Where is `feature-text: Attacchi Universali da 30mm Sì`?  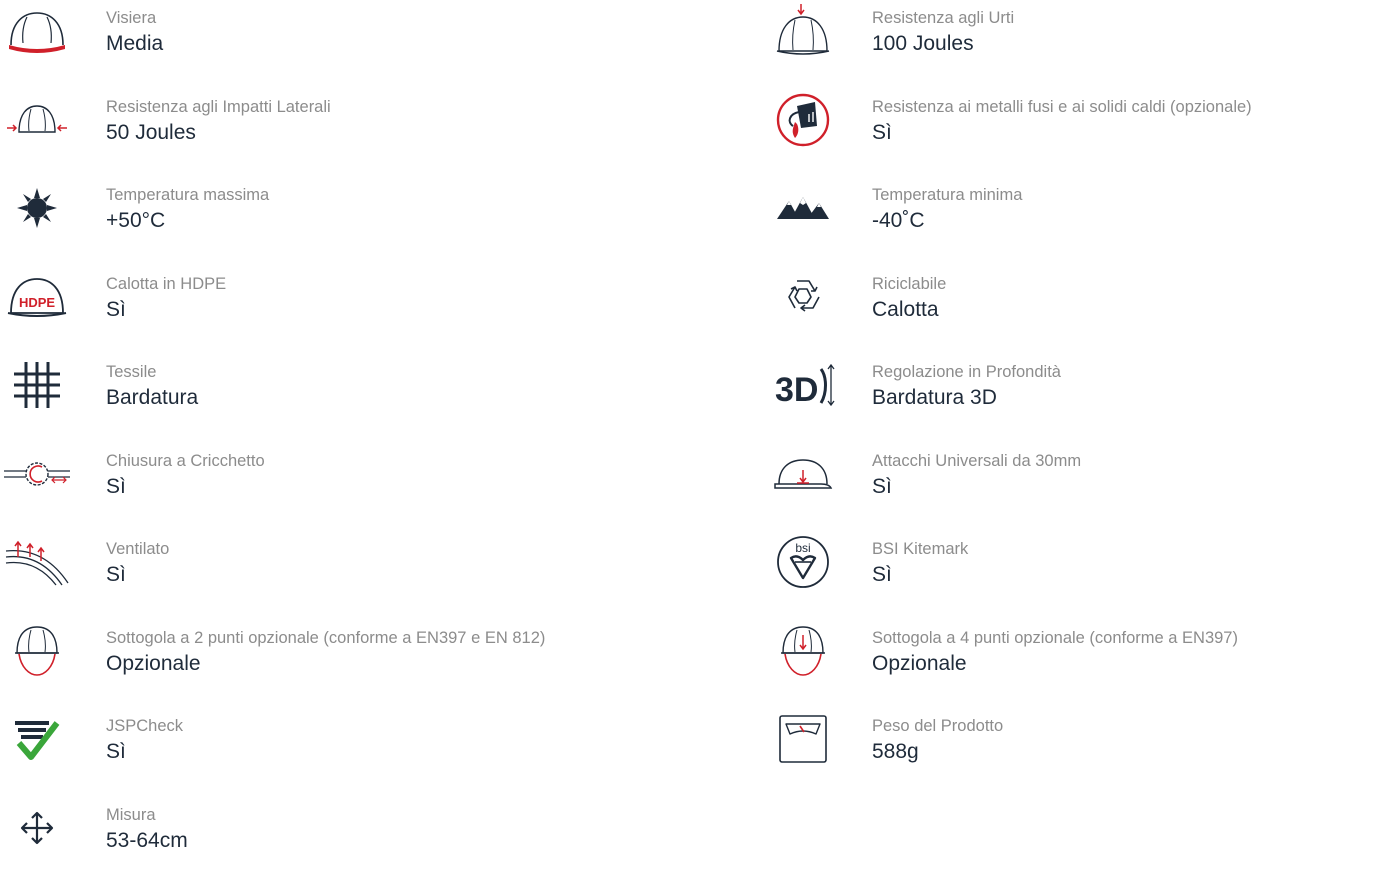
feature-text: Attacchi Universali da 30mm Sì is located at coordinates (976, 476).